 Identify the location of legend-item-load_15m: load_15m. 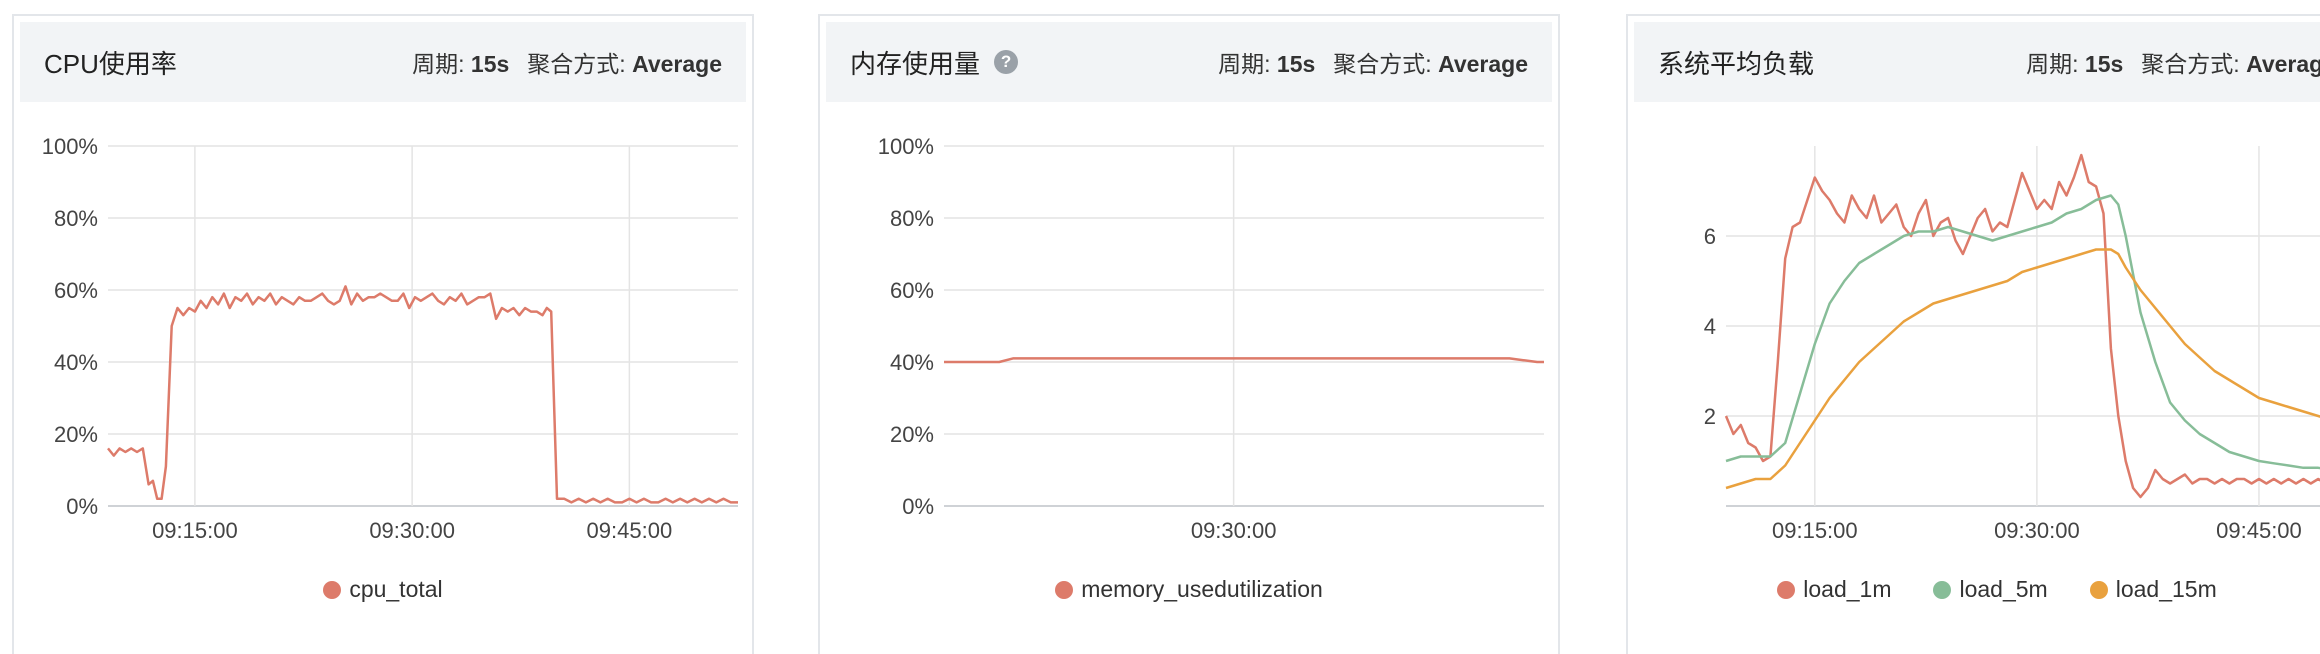
(2153, 589).